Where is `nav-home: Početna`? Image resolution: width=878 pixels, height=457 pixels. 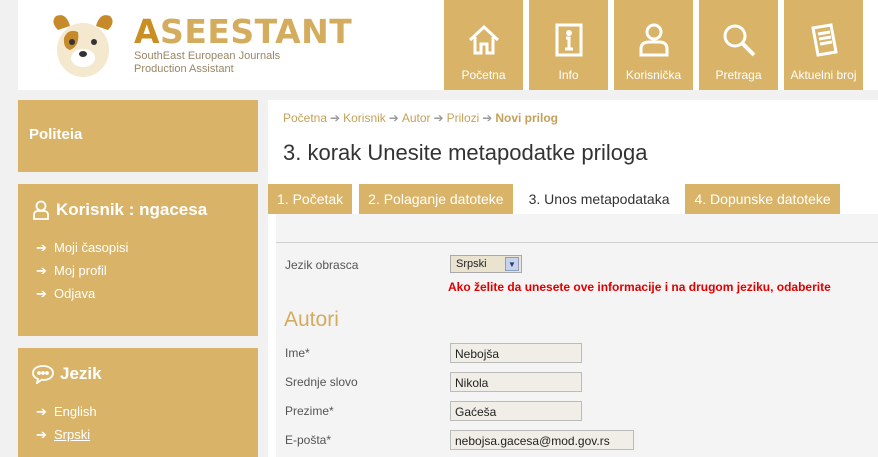
nav-home: Početna is located at coordinates (483, 45).